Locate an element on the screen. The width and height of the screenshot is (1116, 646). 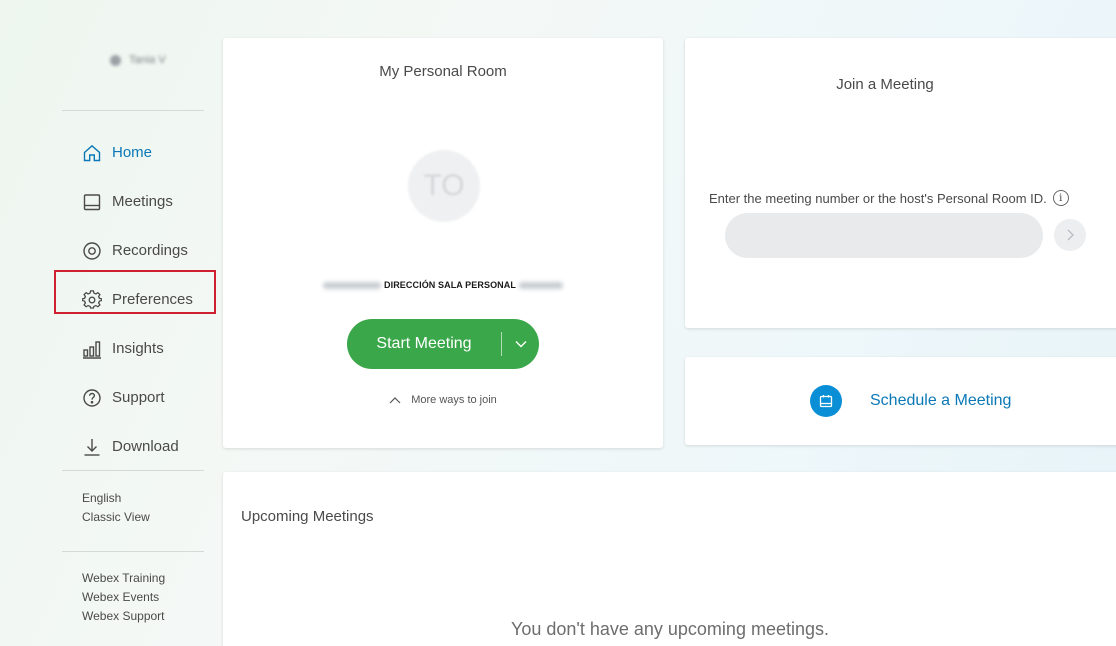
user-menu: Tania V is located at coordinates (138, 60).